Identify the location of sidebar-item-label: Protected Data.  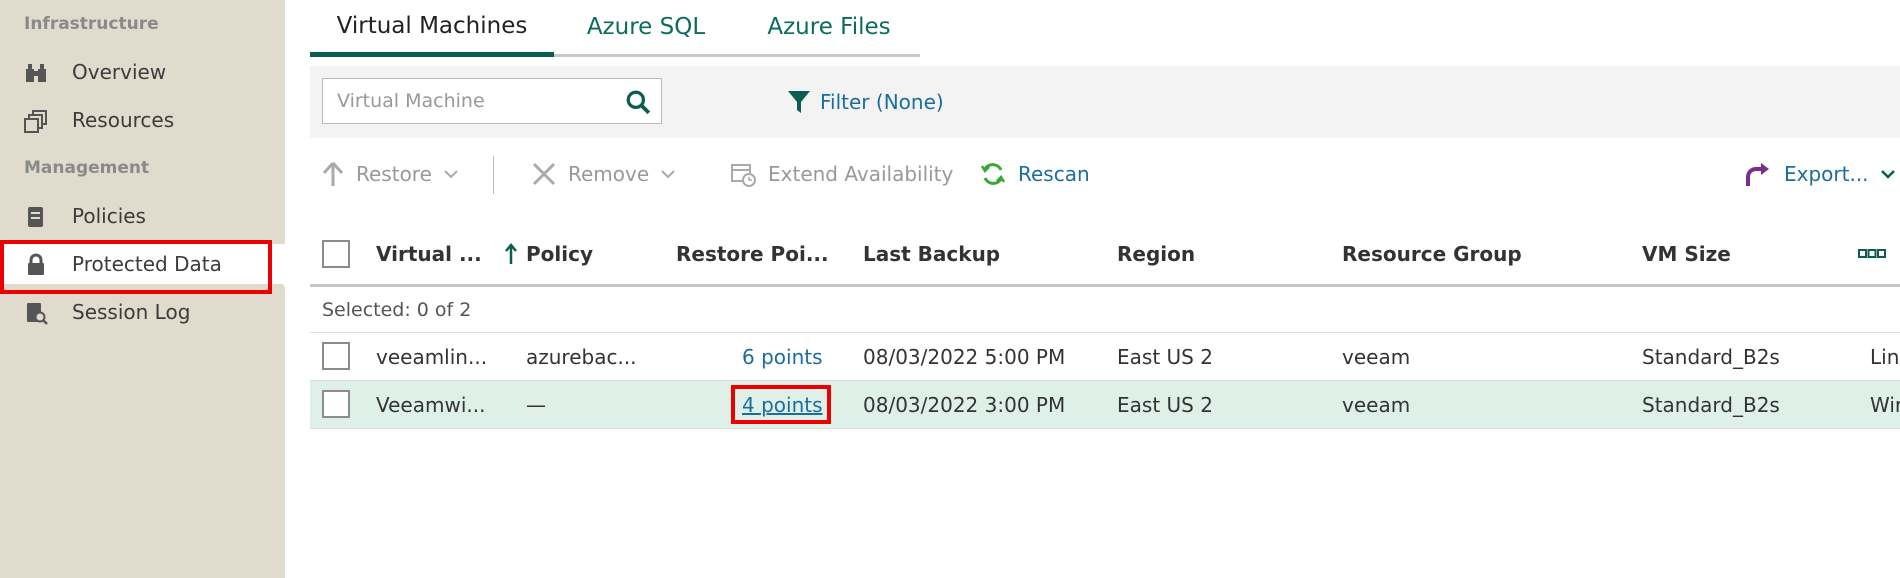
(147, 264).